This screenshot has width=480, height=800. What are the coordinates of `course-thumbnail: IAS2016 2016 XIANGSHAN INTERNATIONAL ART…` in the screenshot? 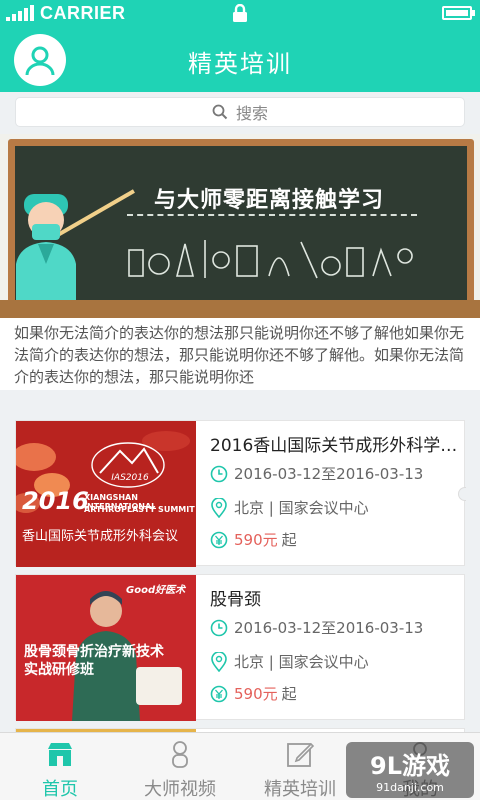 It's located at (106, 494).